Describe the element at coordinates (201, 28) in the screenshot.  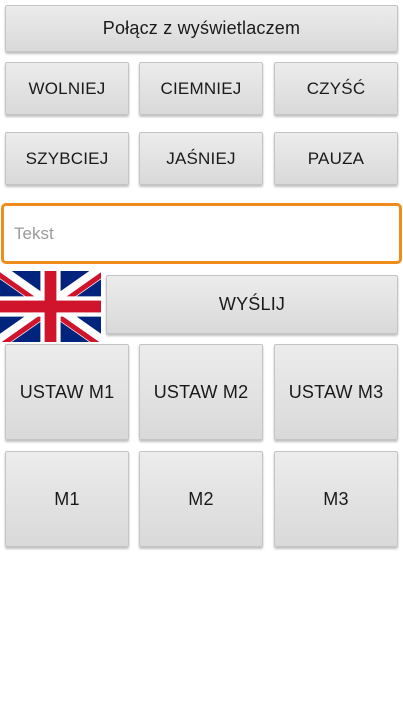
I see `connect-display-button: Połącz z wyświetlaczem` at that location.